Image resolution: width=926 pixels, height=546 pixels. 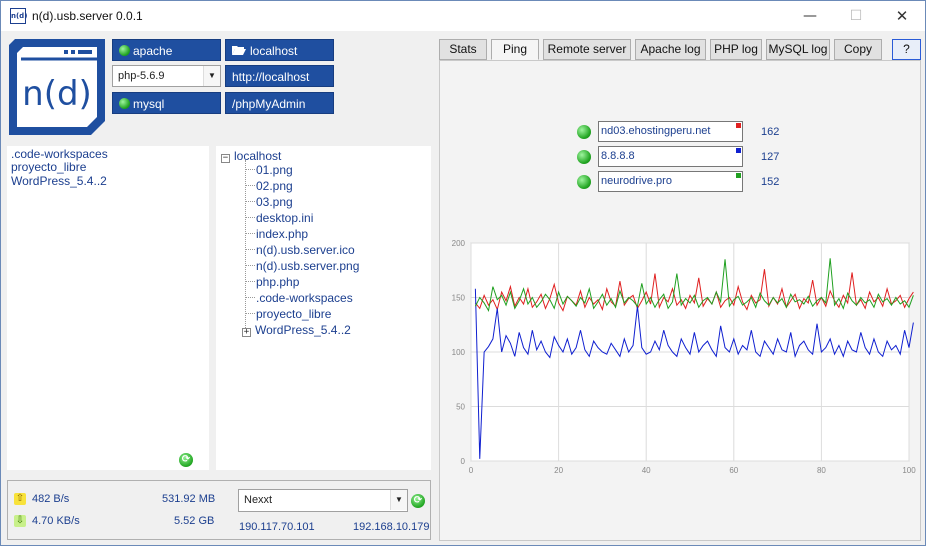 What do you see at coordinates (274, 186) in the screenshot?
I see `tree-item: 02.png` at bounding box center [274, 186].